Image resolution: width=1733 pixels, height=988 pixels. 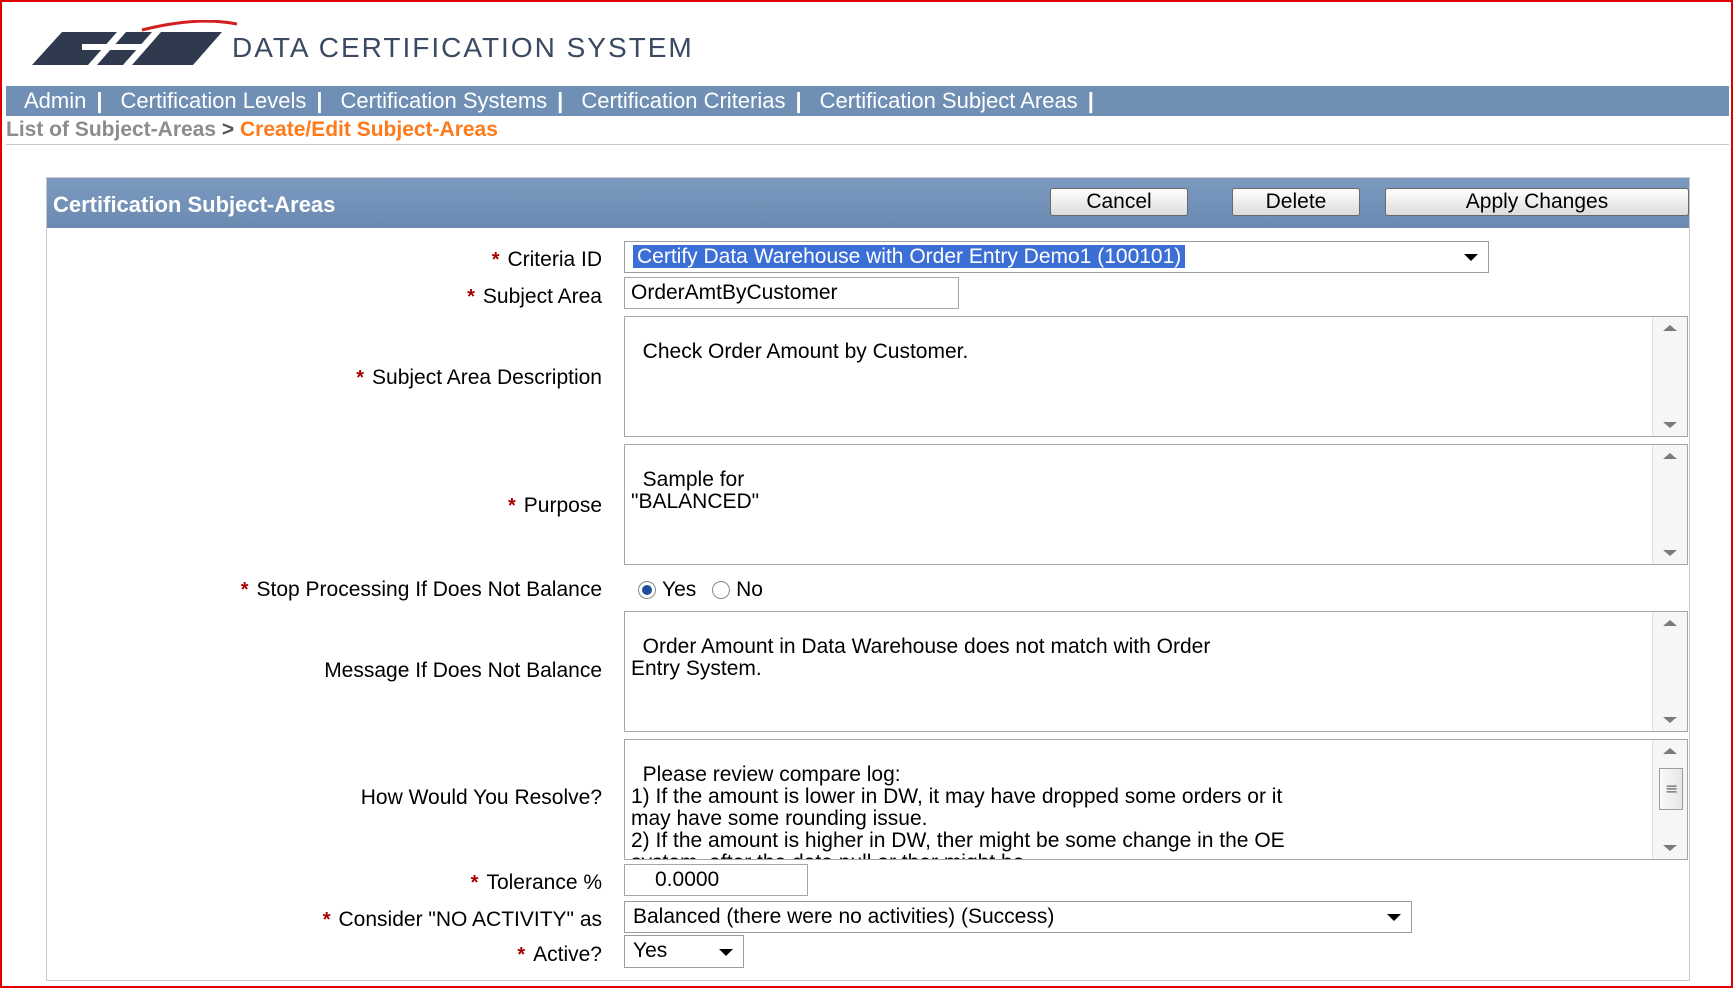 What do you see at coordinates (462, 919) in the screenshot?
I see `no-activity-label: * Consider "NO ACTIVITY" as` at bounding box center [462, 919].